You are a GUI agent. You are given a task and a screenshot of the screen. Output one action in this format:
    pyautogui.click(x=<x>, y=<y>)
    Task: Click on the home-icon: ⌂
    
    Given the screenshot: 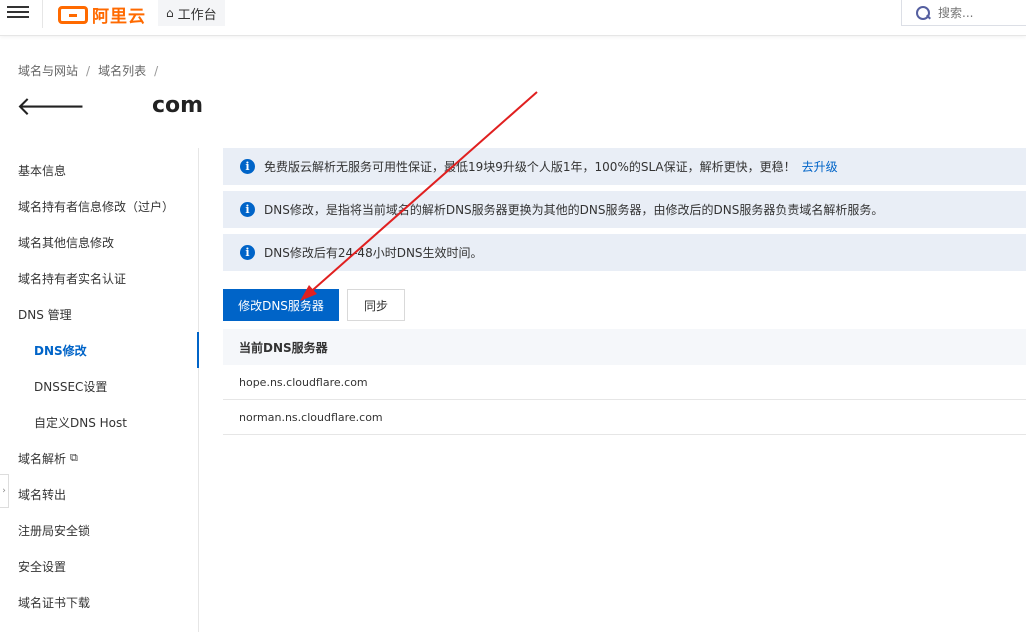 What is the action you would take?
    pyautogui.click(x=170, y=13)
    